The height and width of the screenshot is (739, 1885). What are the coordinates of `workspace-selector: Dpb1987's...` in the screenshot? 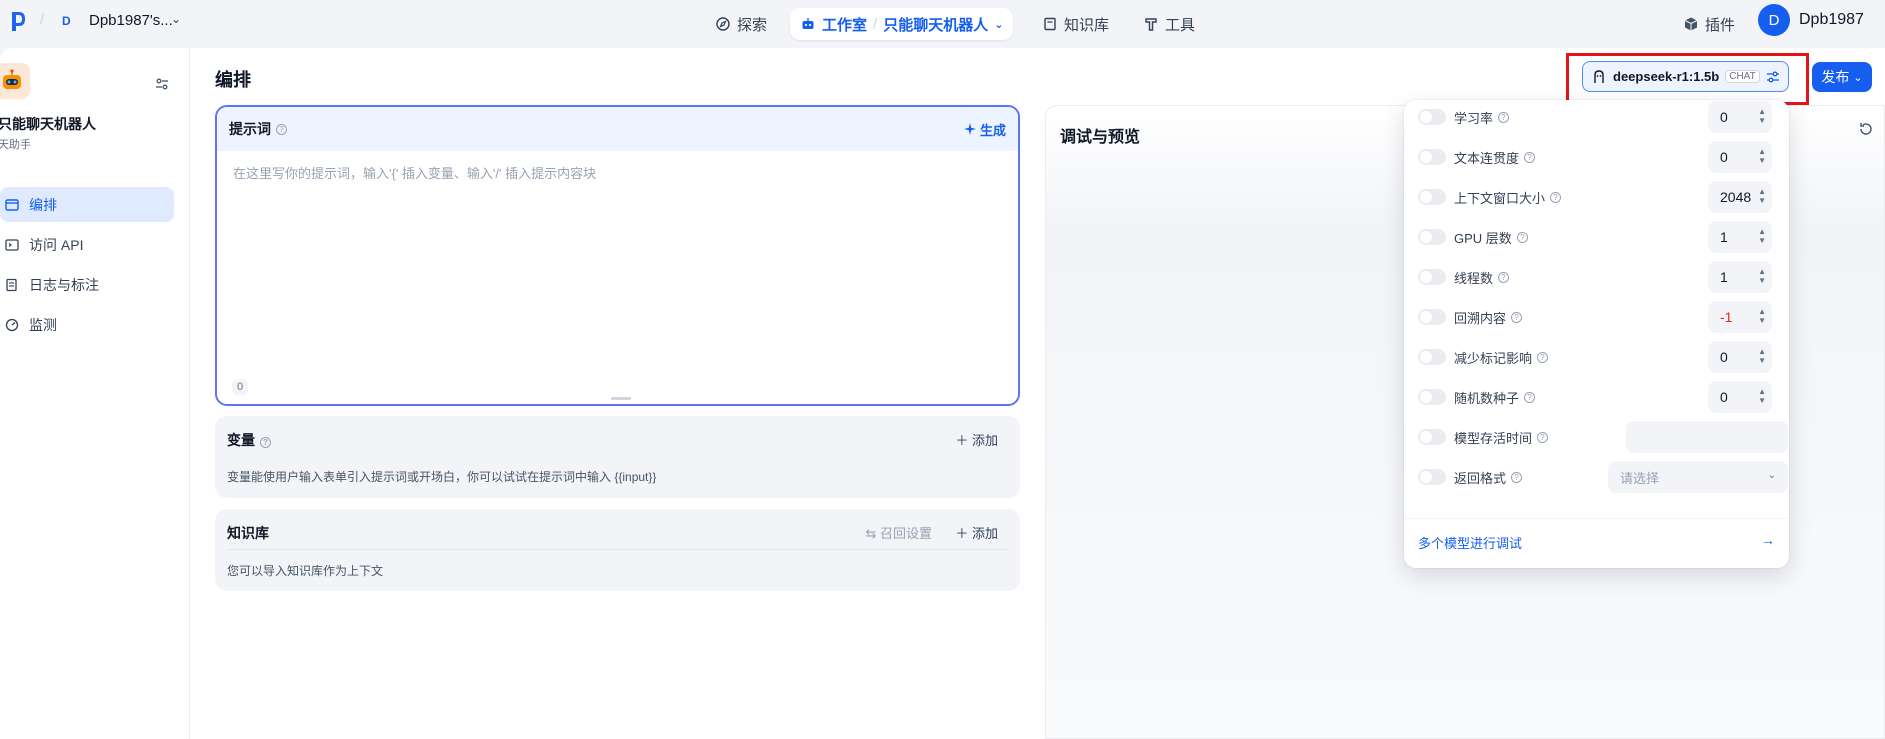 It's located at (131, 20).